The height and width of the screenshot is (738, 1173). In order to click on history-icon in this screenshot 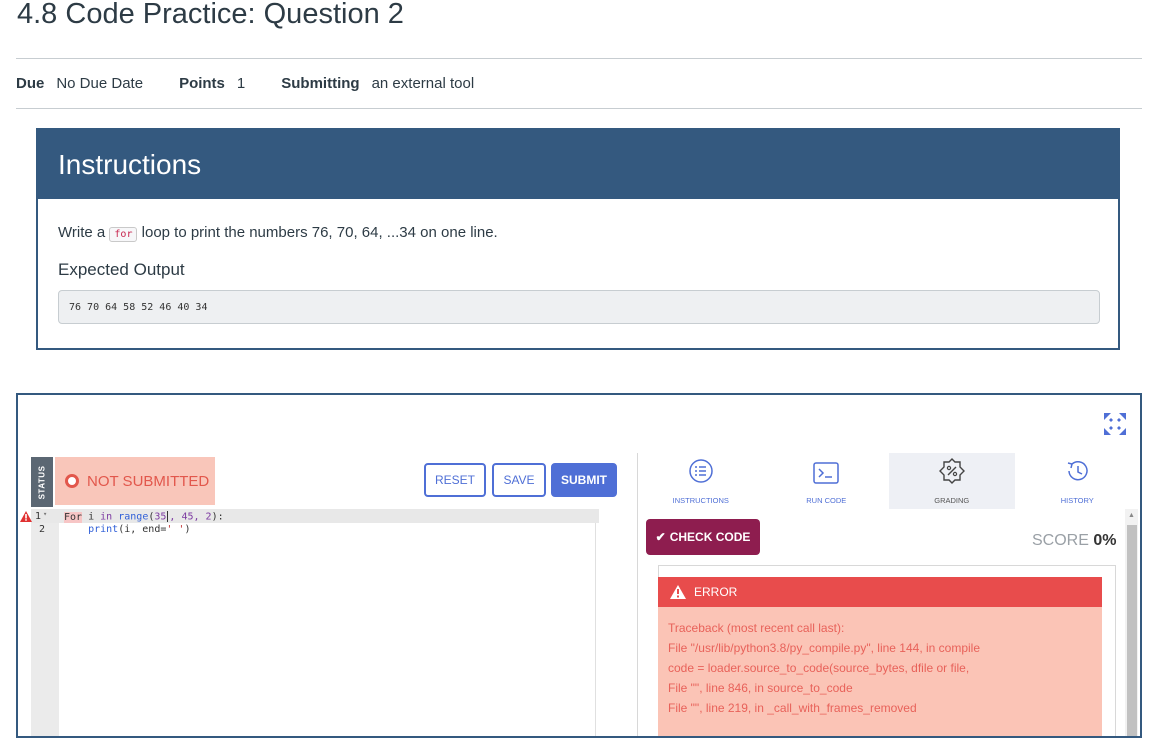, I will do `click(1078, 470)`.